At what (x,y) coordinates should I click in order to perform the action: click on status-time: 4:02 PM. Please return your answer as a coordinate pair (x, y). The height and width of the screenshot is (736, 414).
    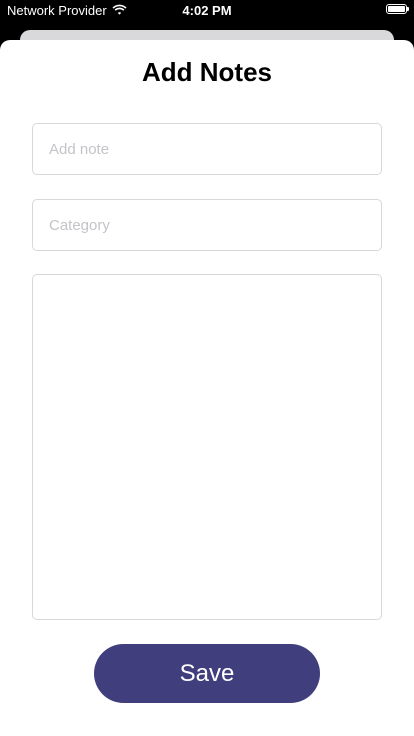
    Looking at the image, I should click on (207, 10).